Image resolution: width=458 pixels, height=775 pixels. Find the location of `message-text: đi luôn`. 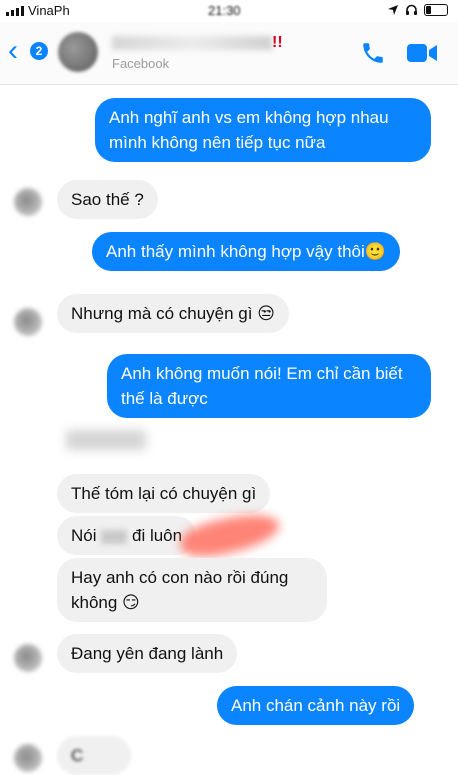

message-text: đi luôn is located at coordinates (157, 535).